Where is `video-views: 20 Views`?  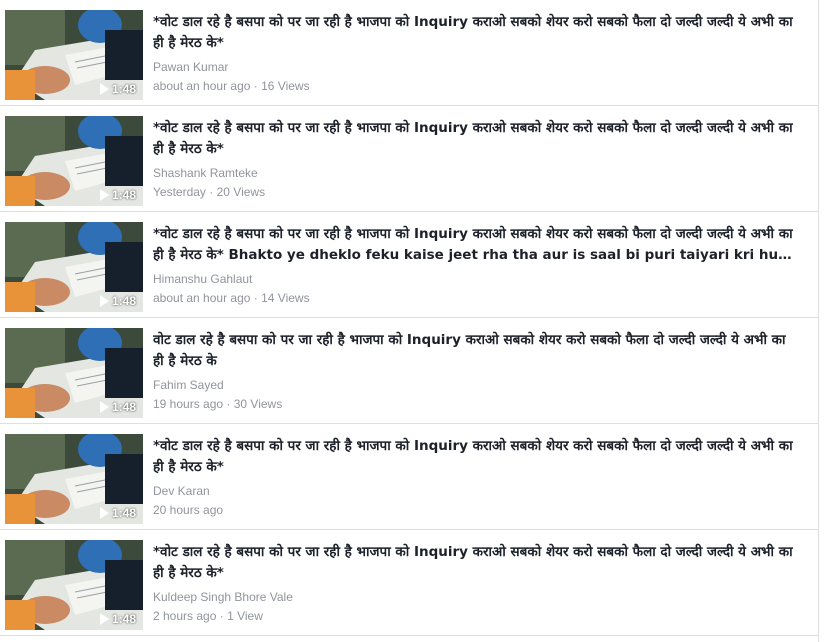
video-views: 20 Views is located at coordinates (241, 192).